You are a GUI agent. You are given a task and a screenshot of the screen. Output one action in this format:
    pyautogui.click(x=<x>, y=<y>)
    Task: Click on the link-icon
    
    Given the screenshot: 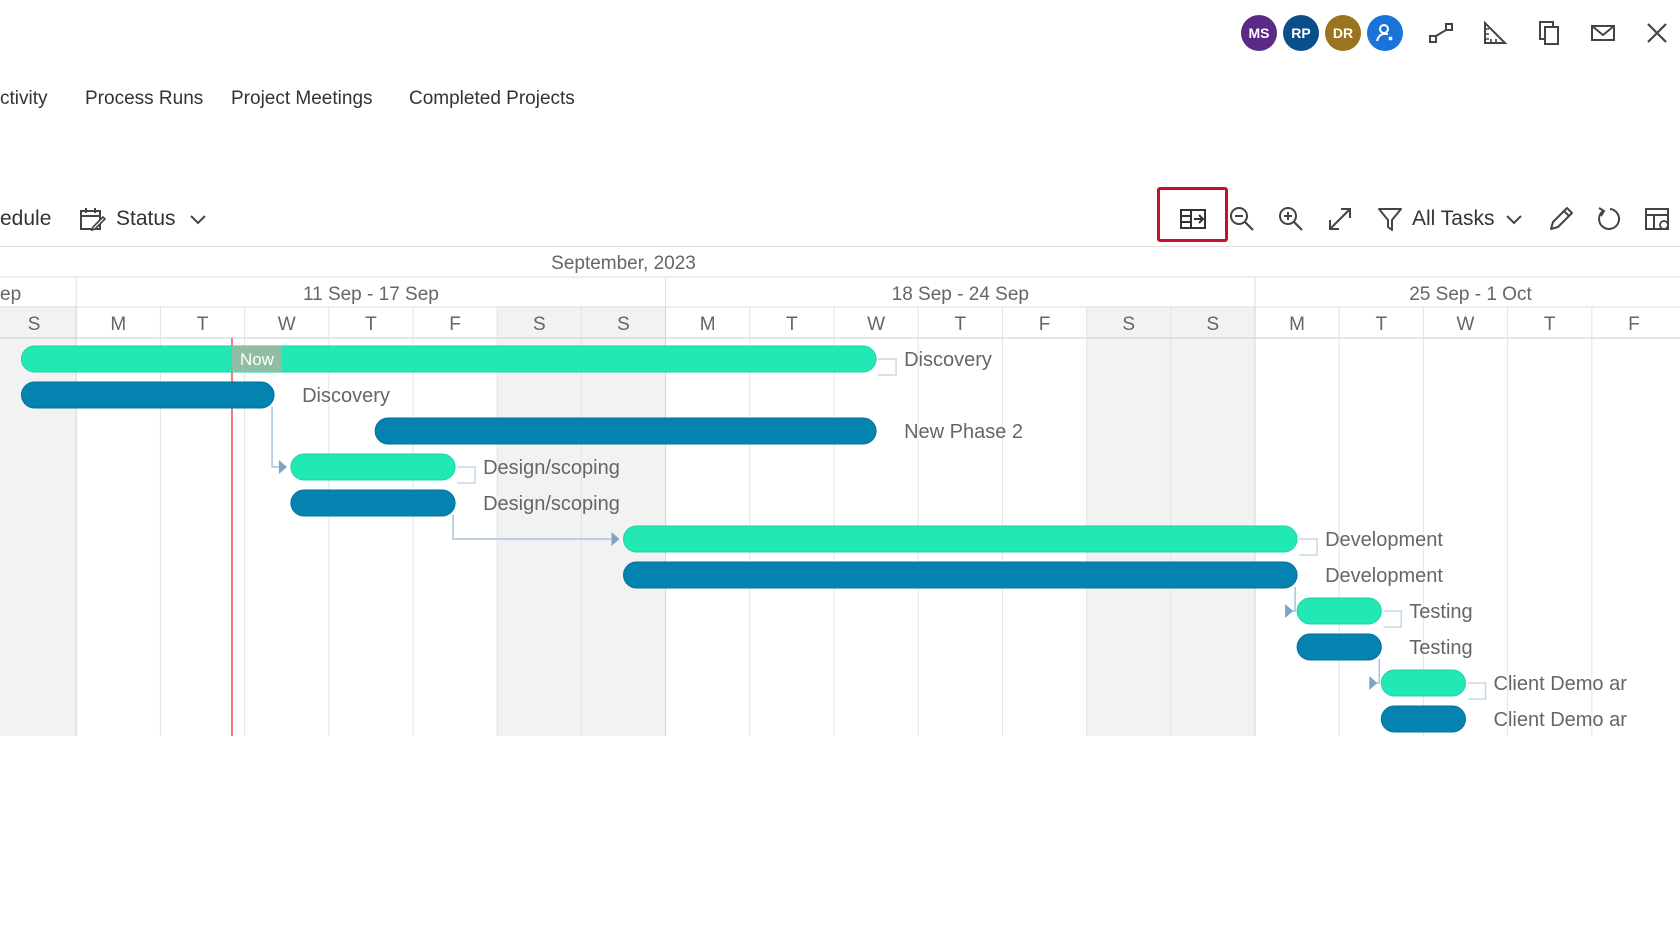 What is the action you would take?
    pyautogui.click(x=1441, y=33)
    